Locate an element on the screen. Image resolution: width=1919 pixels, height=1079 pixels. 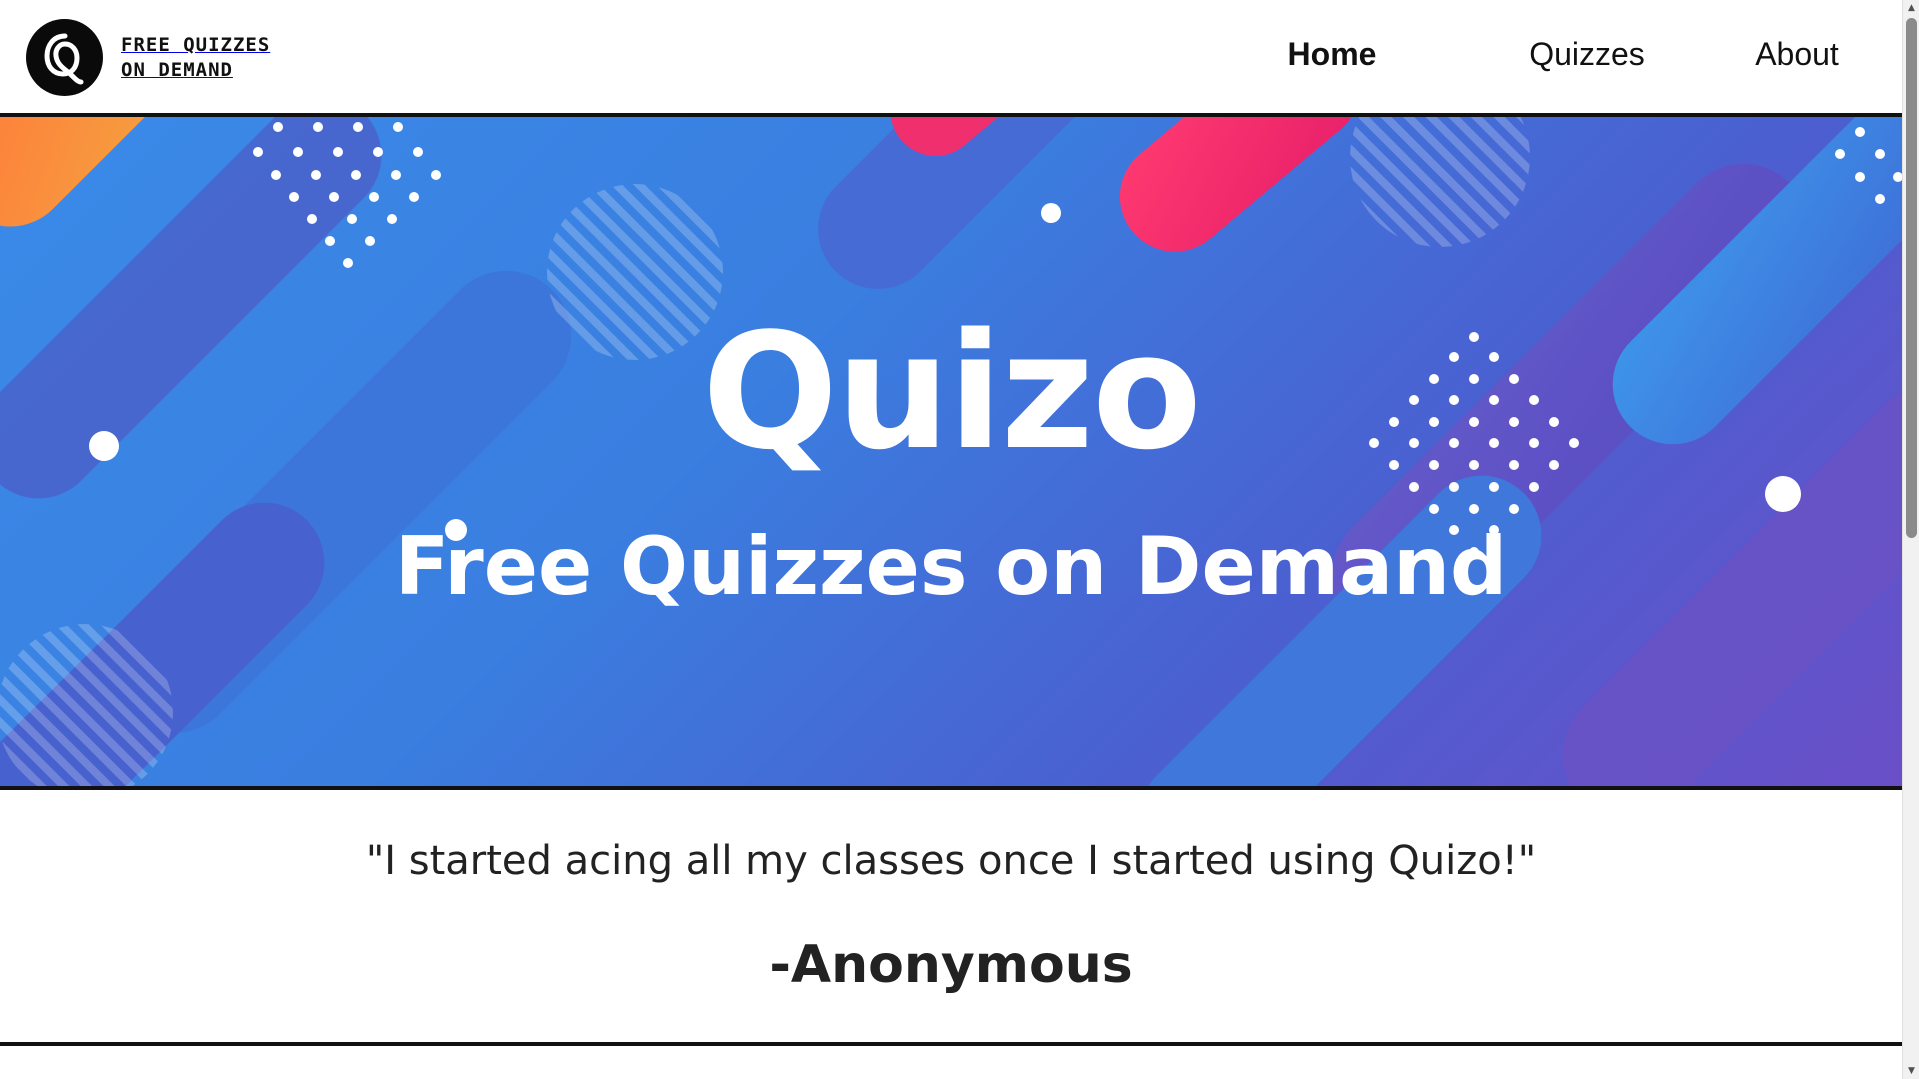
logo-text: FREE QUIZZES ON DEMAND is located at coordinates (226, 58).